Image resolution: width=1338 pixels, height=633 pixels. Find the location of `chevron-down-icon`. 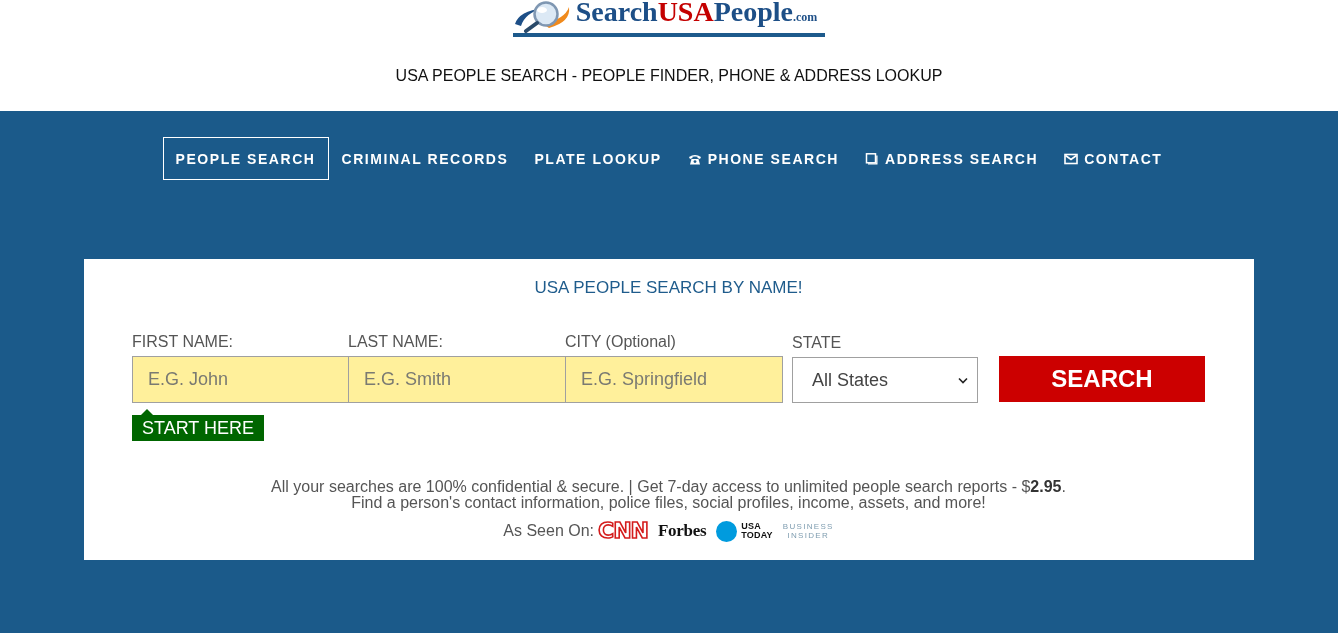

chevron-down-icon is located at coordinates (963, 380).